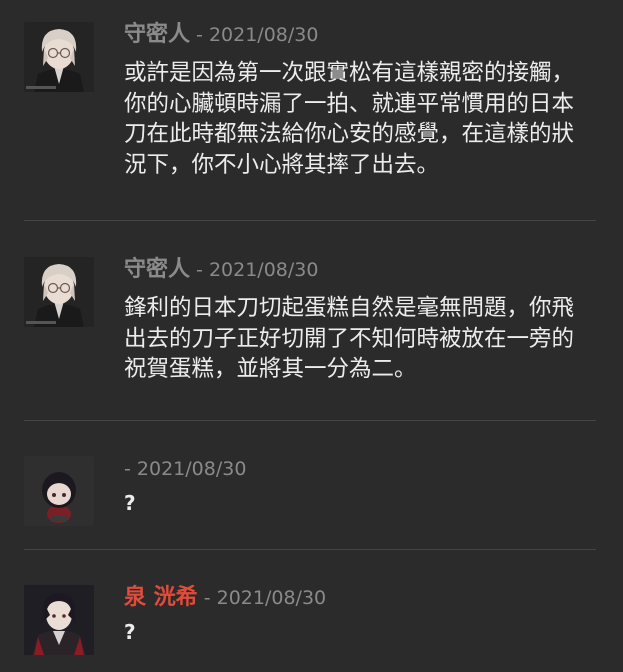 This screenshot has width=623, height=672. Describe the element at coordinates (360, 598) in the screenshot. I see `message-meta: 泉 洸希 - 2021/08/30` at that location.